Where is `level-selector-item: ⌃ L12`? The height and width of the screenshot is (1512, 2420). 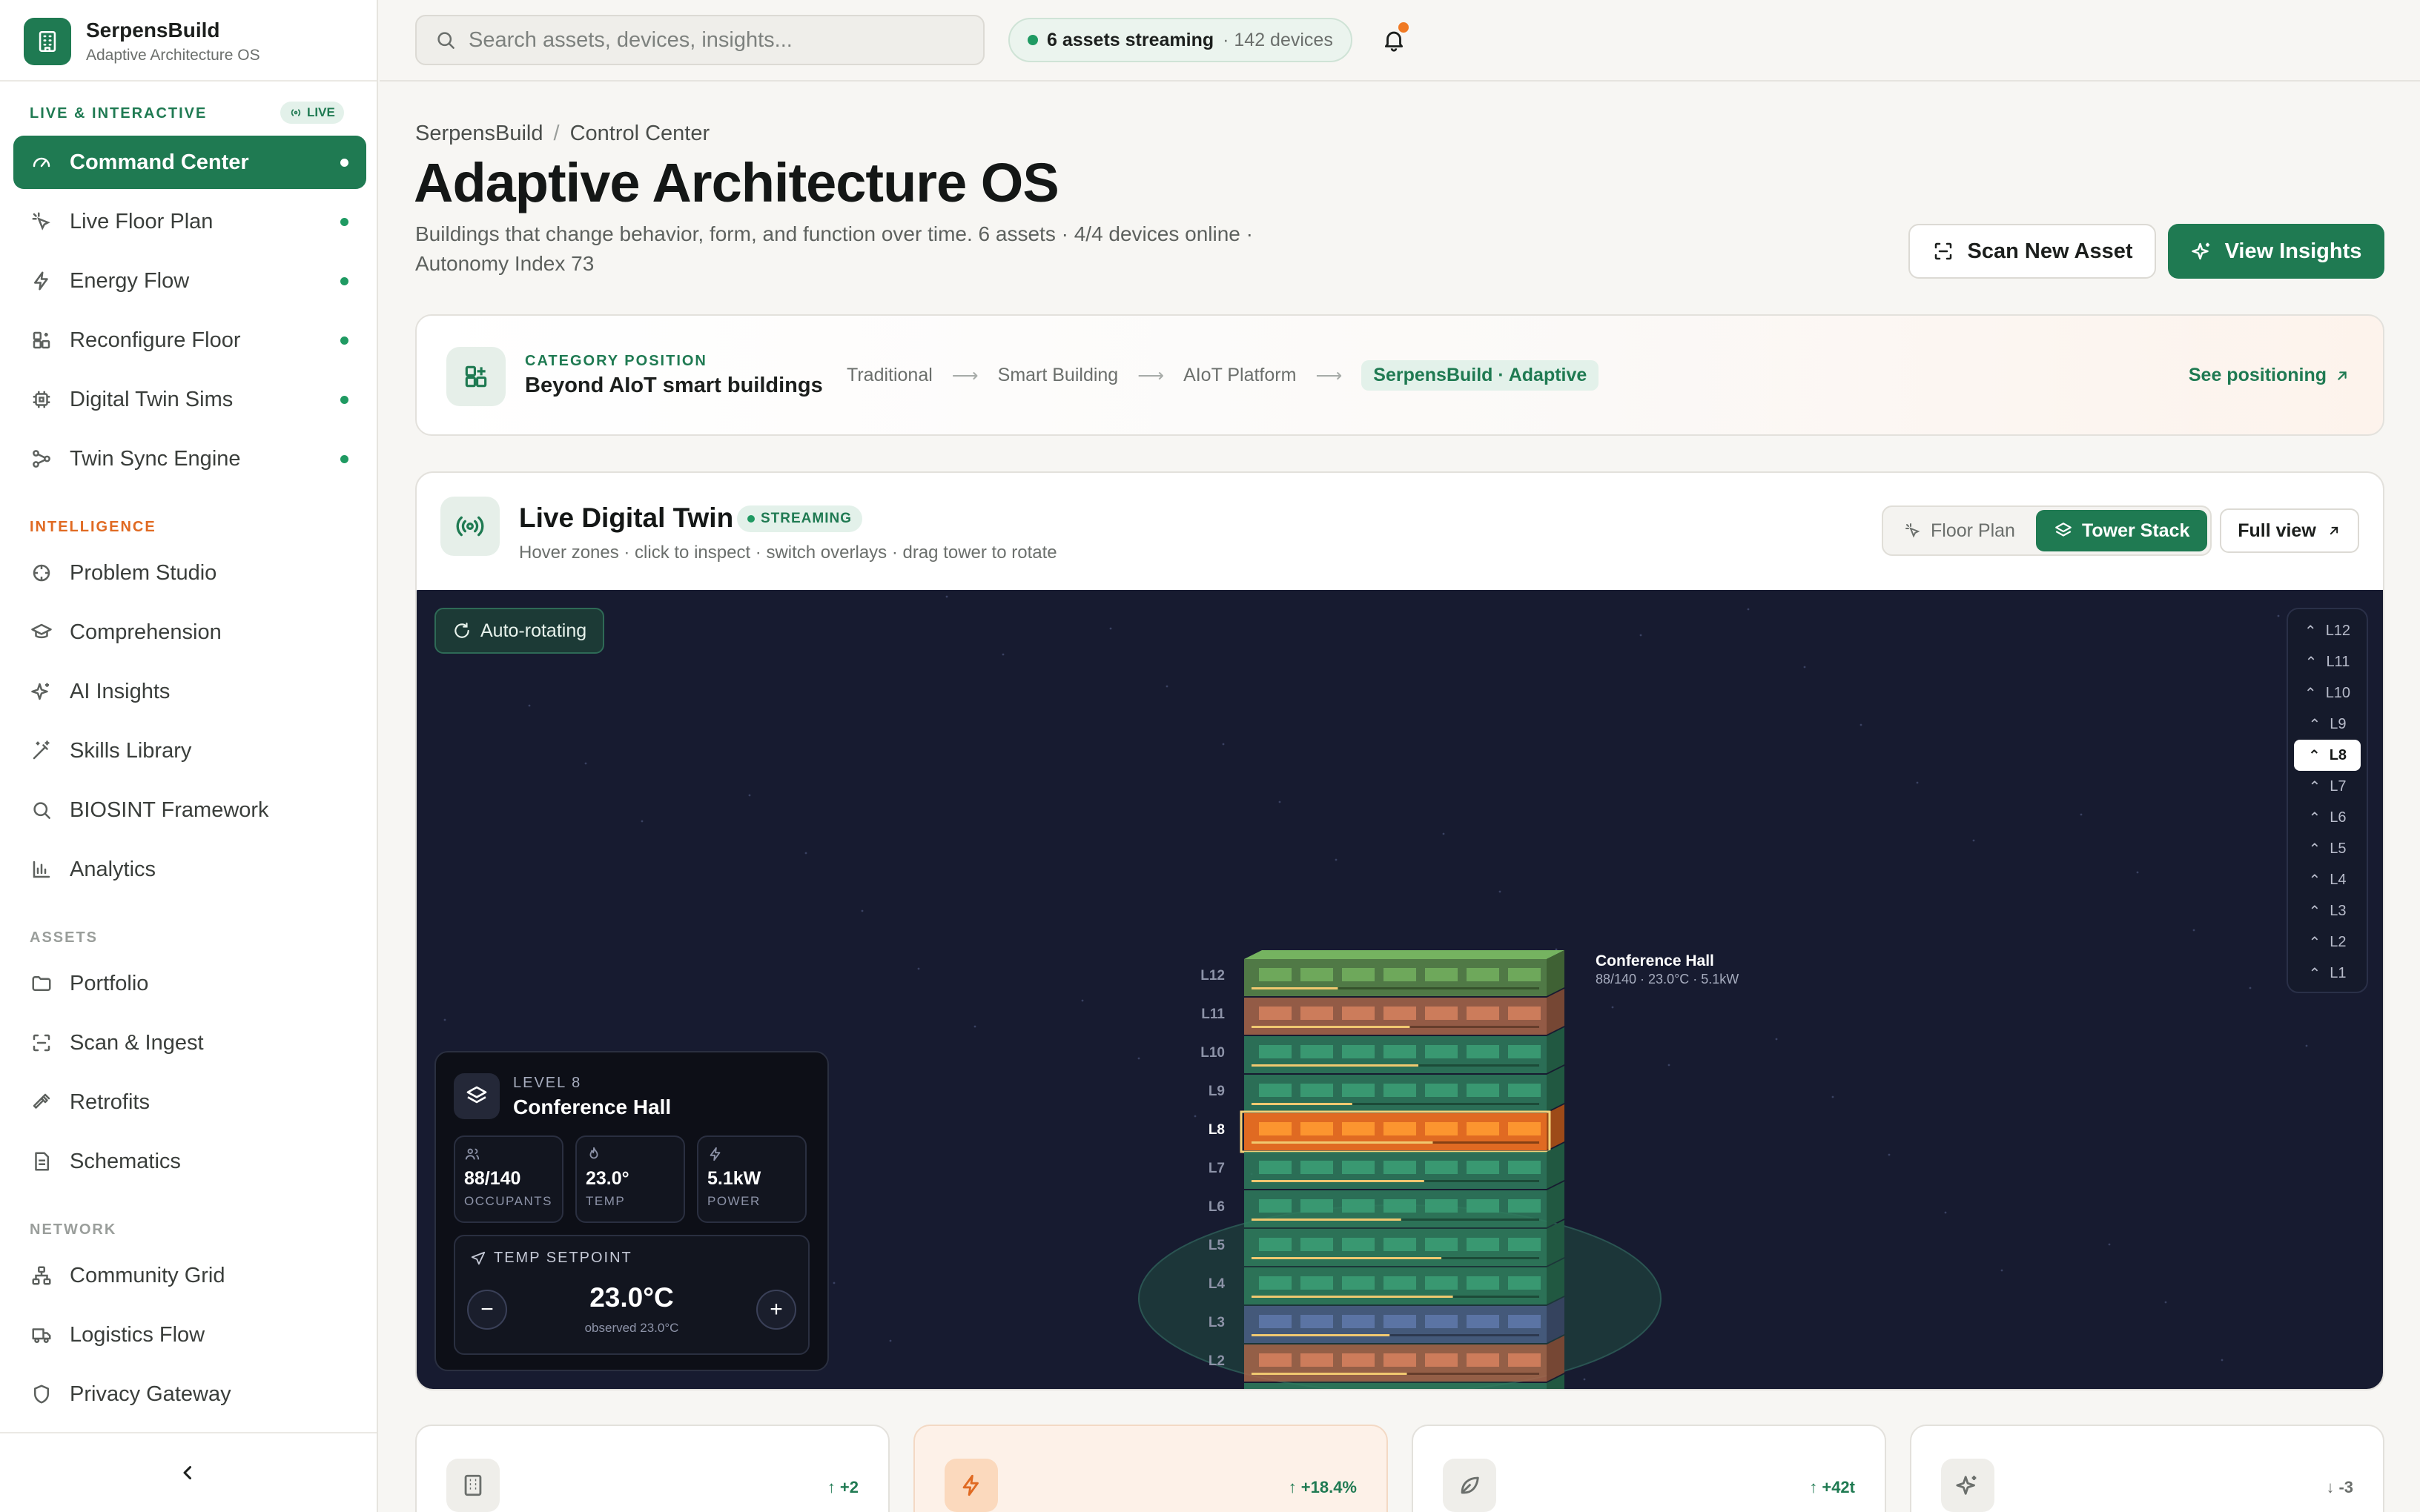
level-selector-item: ⌃ L12 is located at coordinates (2327, 631).